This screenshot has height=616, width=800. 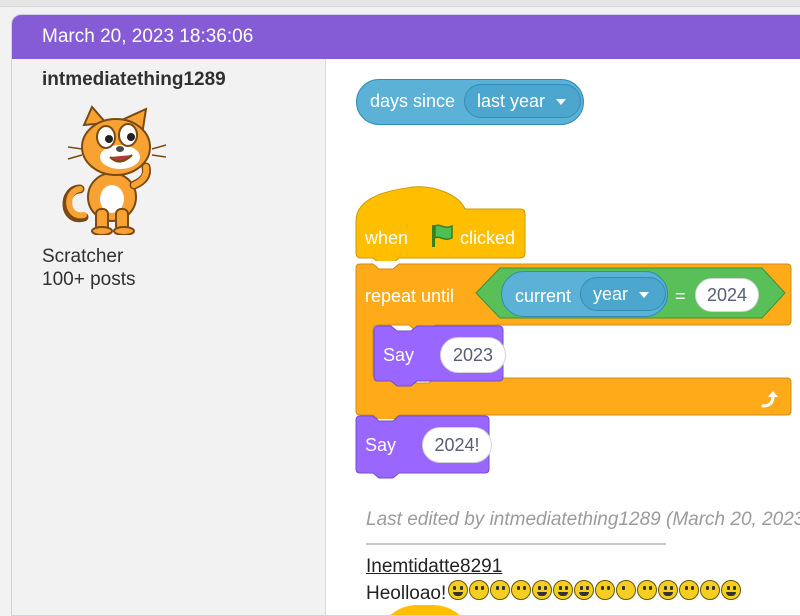 What do you see at coordinates (406, 37) in the screenshot?
I see `post-header: March 20, 2023 18:36:06` at bounding box center [406, 37].